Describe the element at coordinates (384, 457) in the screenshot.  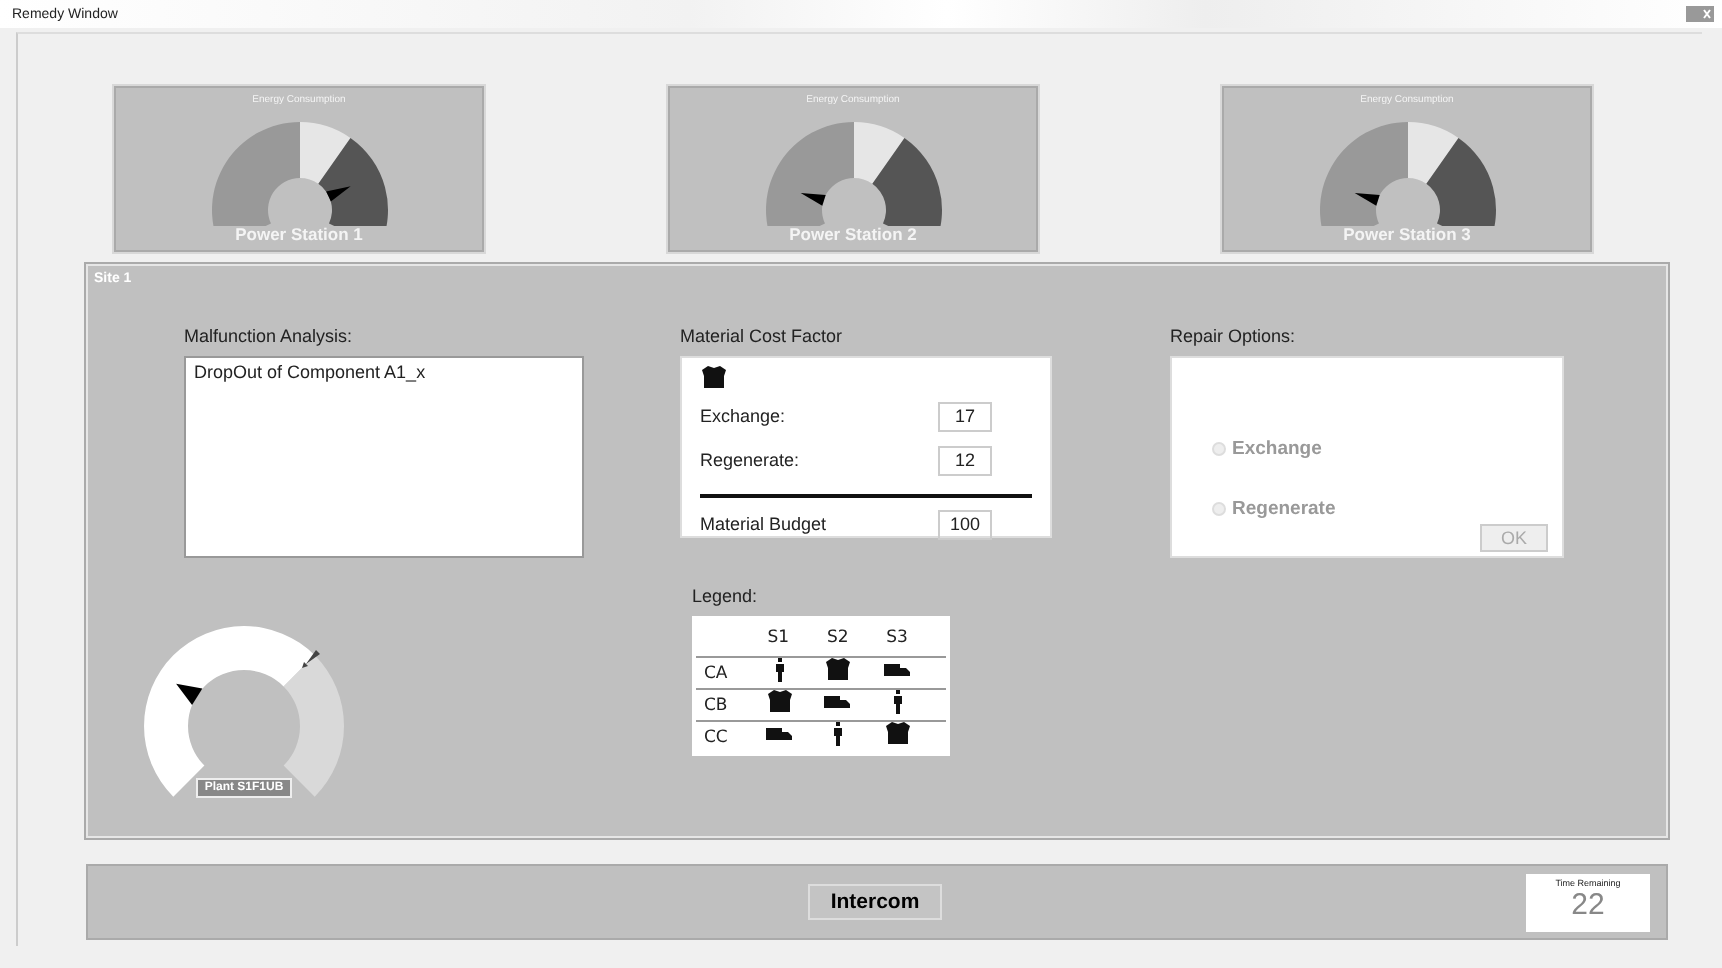
I see `analysis-text-box: DropOut of Component A1_x` at that location.